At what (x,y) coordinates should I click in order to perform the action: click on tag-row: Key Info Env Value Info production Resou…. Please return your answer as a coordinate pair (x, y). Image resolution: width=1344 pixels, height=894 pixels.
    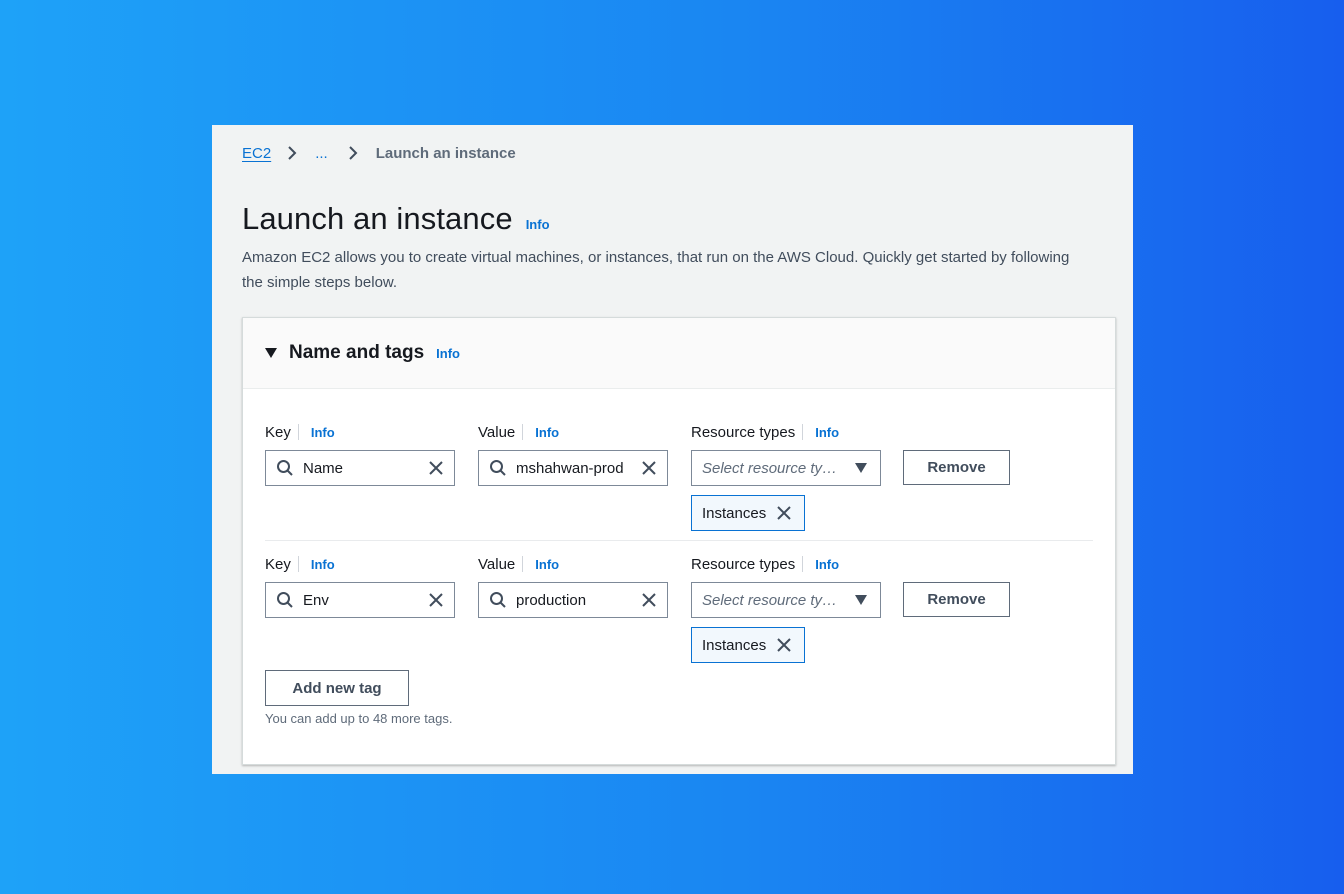
    Looking at the image, I should click on (679, 608).